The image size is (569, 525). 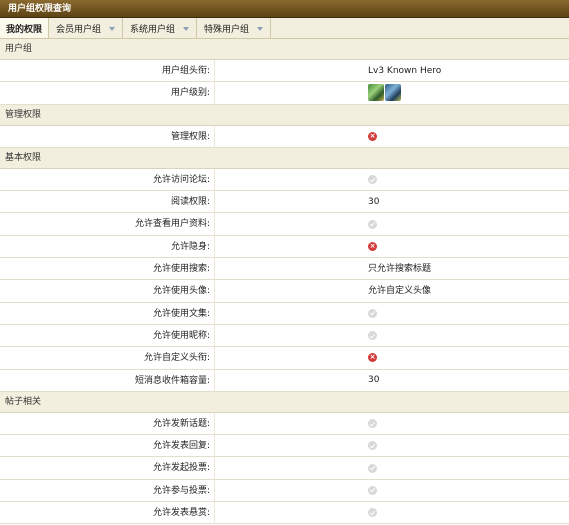 I want to click on rank-stars-icon, so click(x=384, y=93).